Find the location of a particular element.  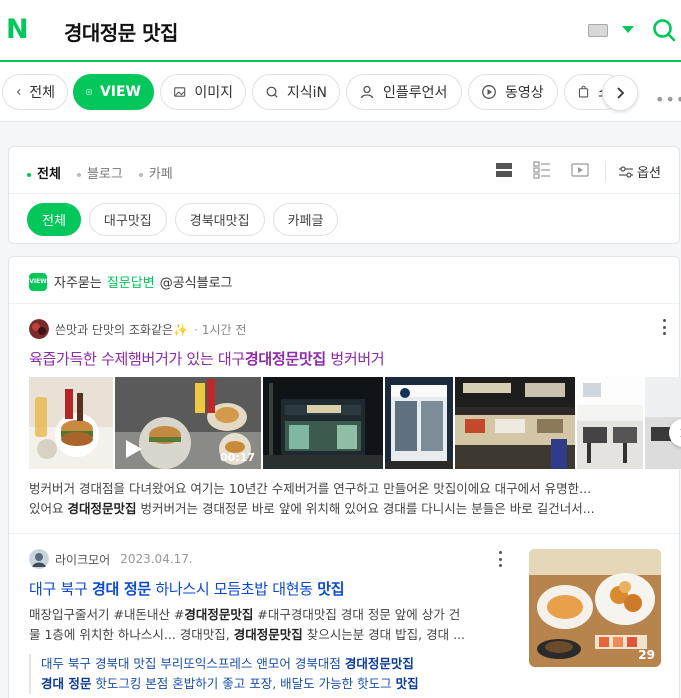

list-view-icon is located at coordinates (542, 170).